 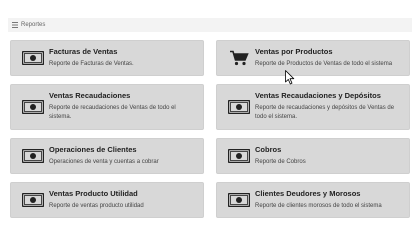 I want to click on mouse-cursor-icon, so click(x=290, y=77).